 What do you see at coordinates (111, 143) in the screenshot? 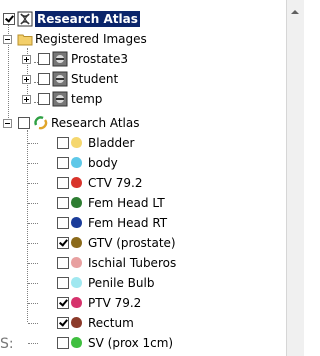
I see `structure-label: Bladder` at bounding box center [111, 143].